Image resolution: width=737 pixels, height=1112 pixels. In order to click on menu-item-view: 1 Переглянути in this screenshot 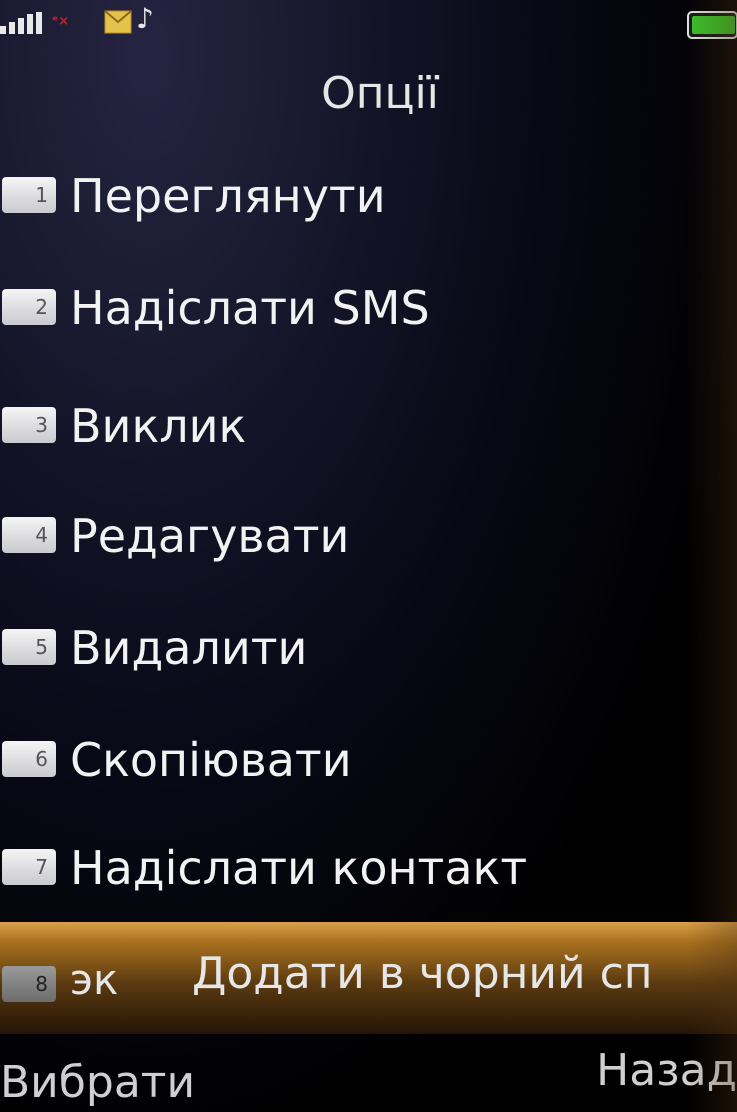, I will do `click(368, 196)`.